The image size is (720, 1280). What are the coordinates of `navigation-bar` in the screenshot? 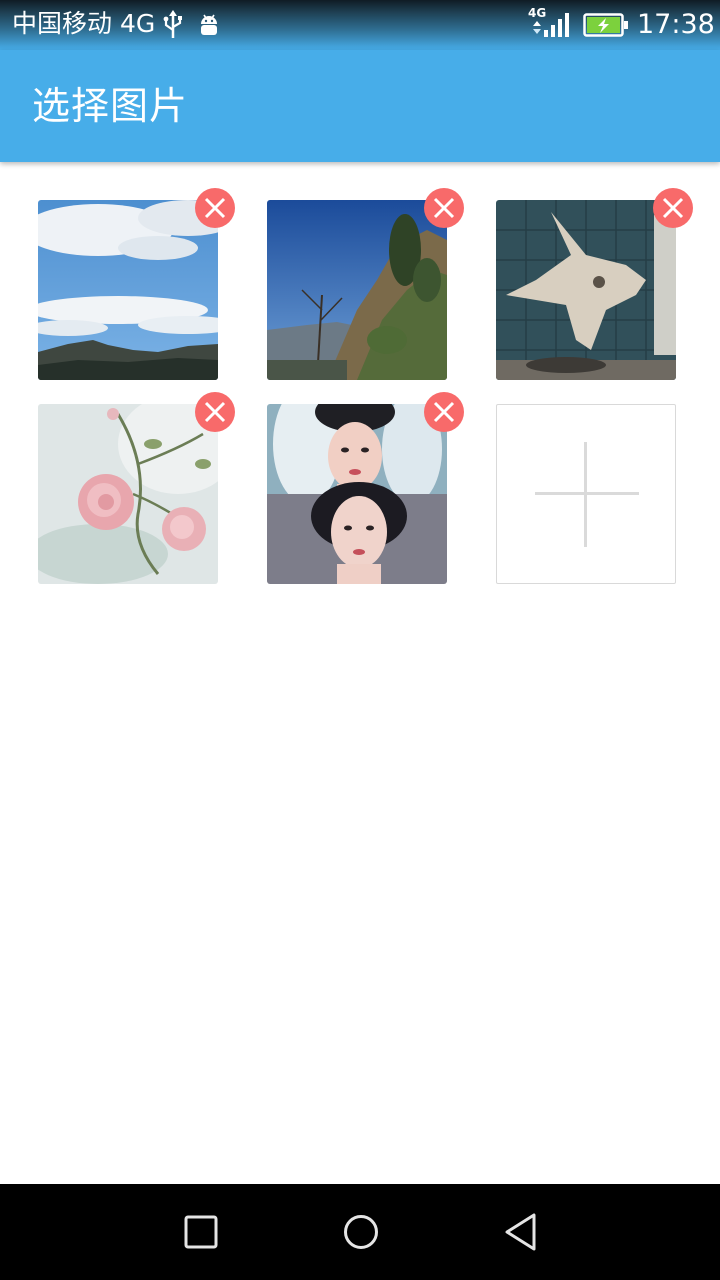 It's located at (360, 1232).